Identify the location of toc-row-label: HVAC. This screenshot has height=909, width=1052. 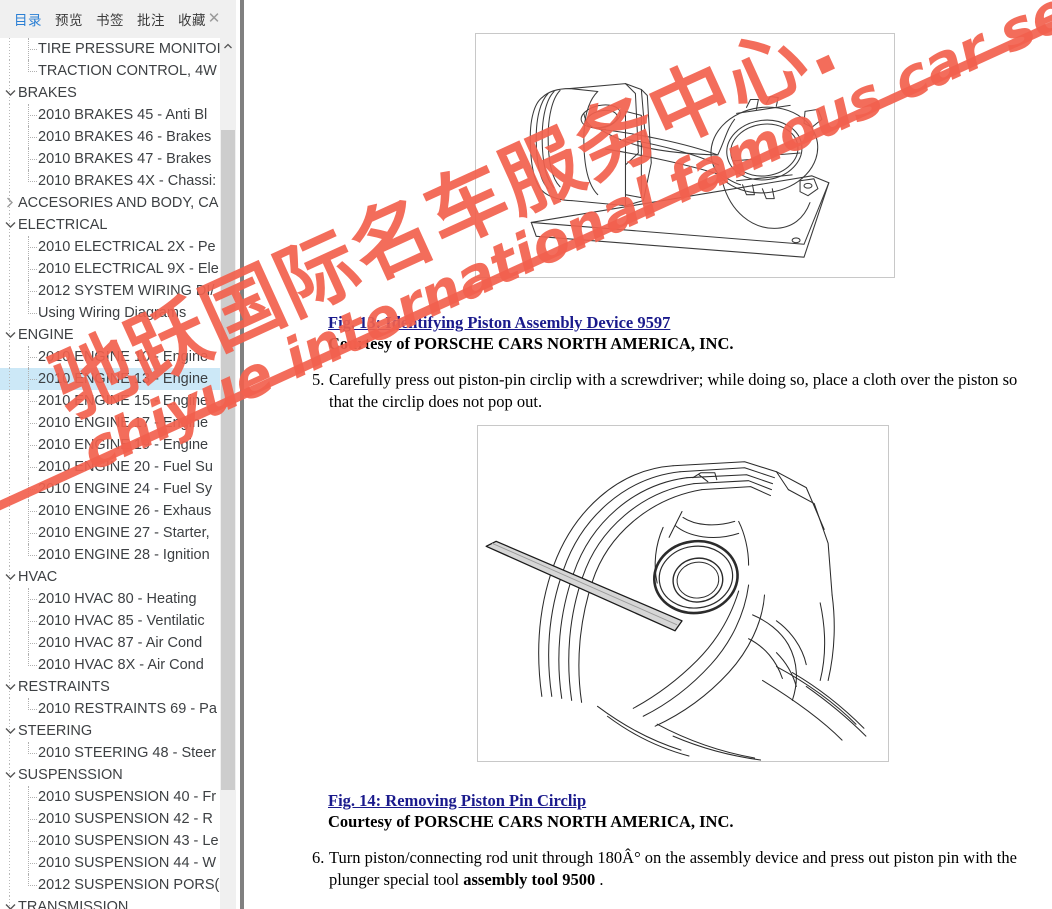
(38, 577).